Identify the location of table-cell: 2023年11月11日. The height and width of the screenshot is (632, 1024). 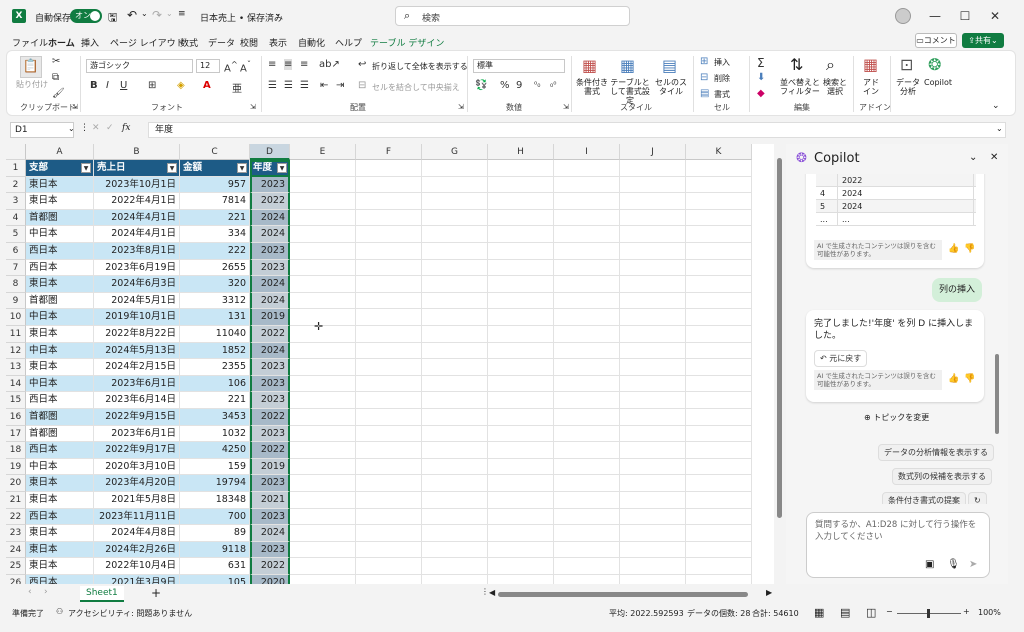
(137, 517).